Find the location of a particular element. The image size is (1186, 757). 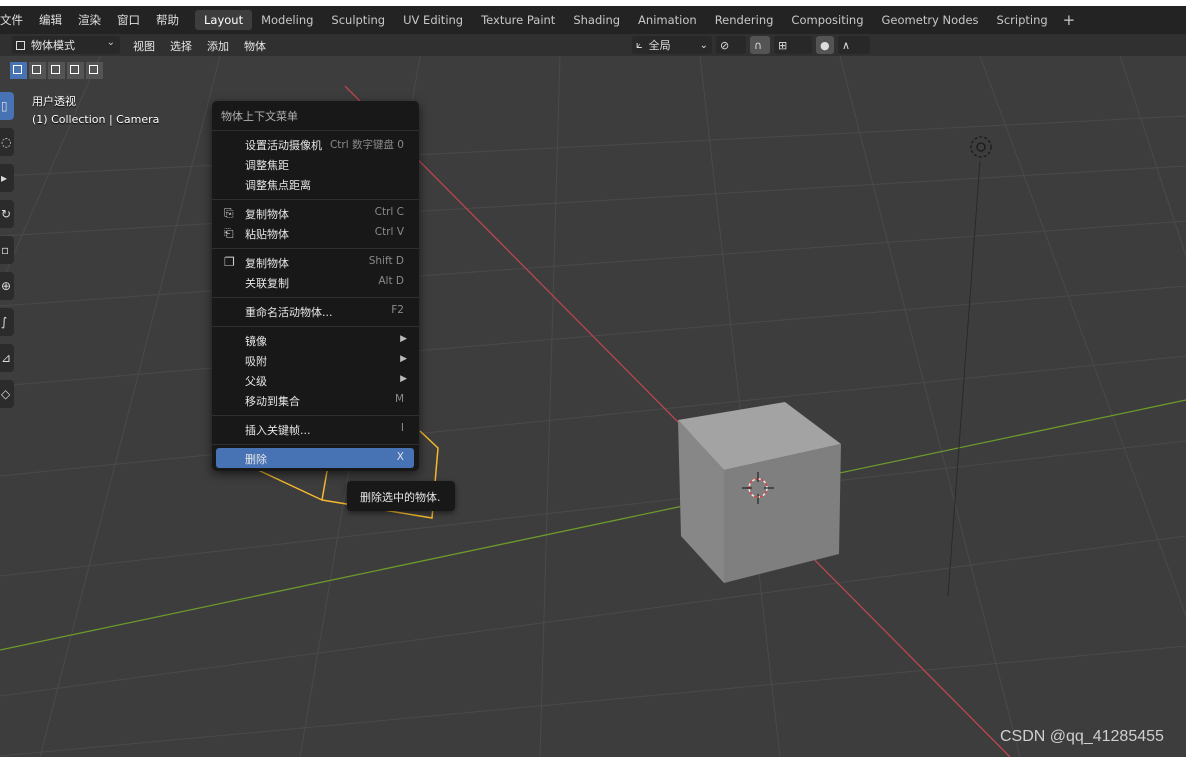

submenu-arrow-icon: ▶ is located at coordinates (403, 359).